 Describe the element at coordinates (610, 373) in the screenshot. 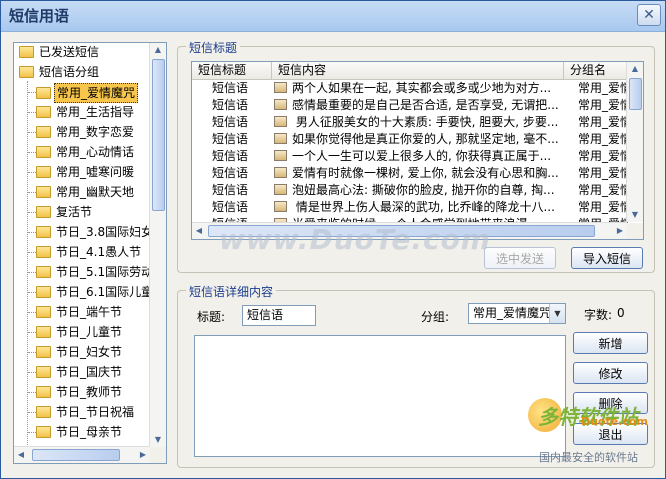

I see `edit-button: 修改` at that location.